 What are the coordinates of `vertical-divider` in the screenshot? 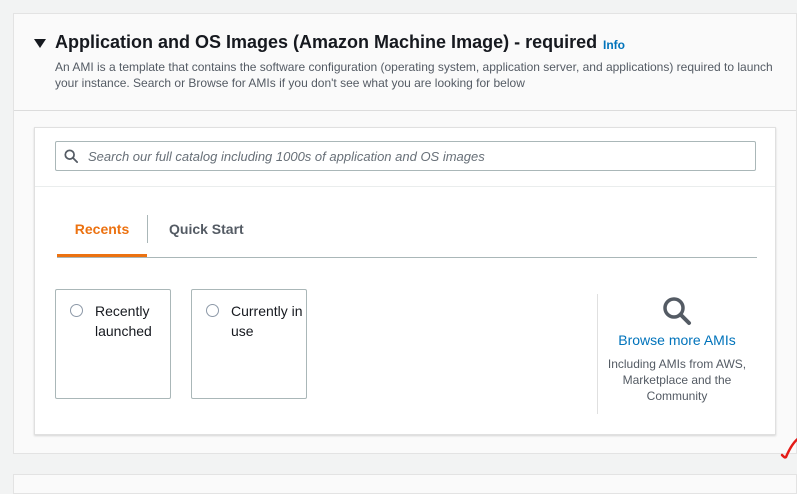 It's located at (597, 354).